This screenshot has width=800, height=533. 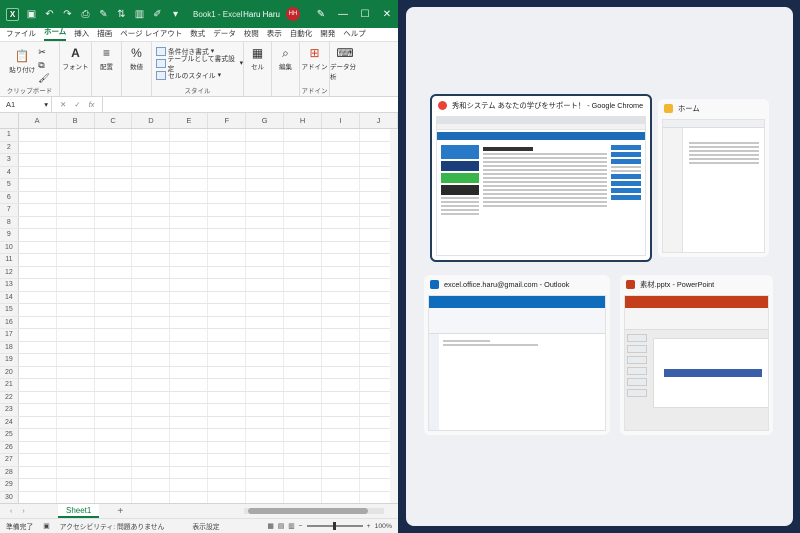 I want to click on row-header: 20, so click(x=9, y=372).